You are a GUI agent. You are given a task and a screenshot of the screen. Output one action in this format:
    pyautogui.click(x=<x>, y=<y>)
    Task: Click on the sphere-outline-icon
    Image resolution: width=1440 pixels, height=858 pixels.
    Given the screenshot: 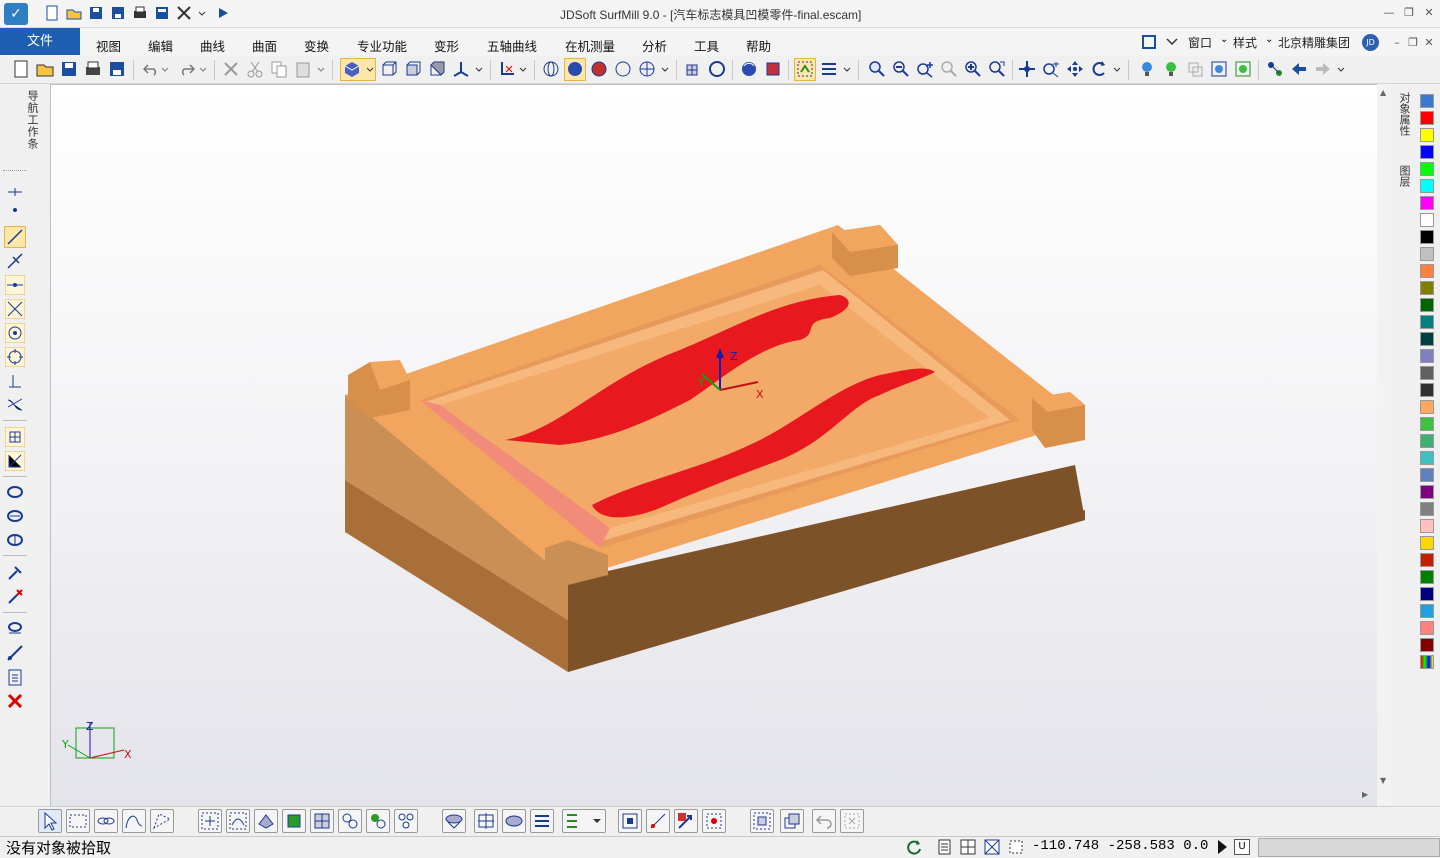 What is the action you would take?
    pyautogui.click(x=623, y=69)
    